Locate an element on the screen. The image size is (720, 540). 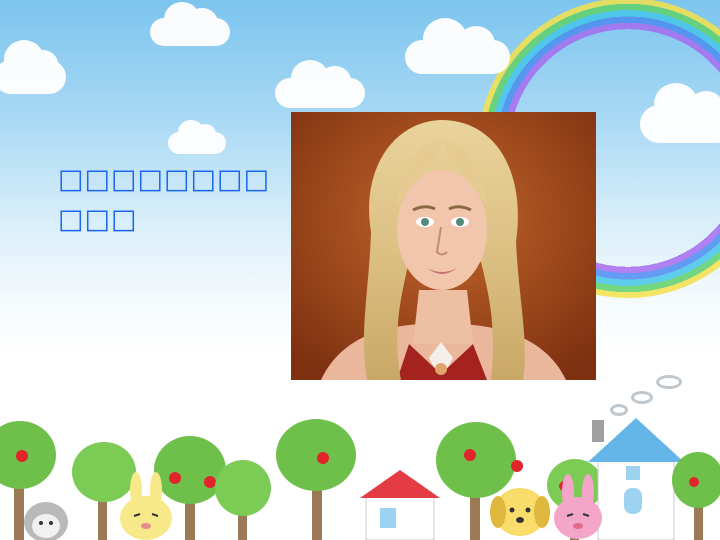
slide-text: □□□□□□□□ □□□ is located at coordinates (168, 200).